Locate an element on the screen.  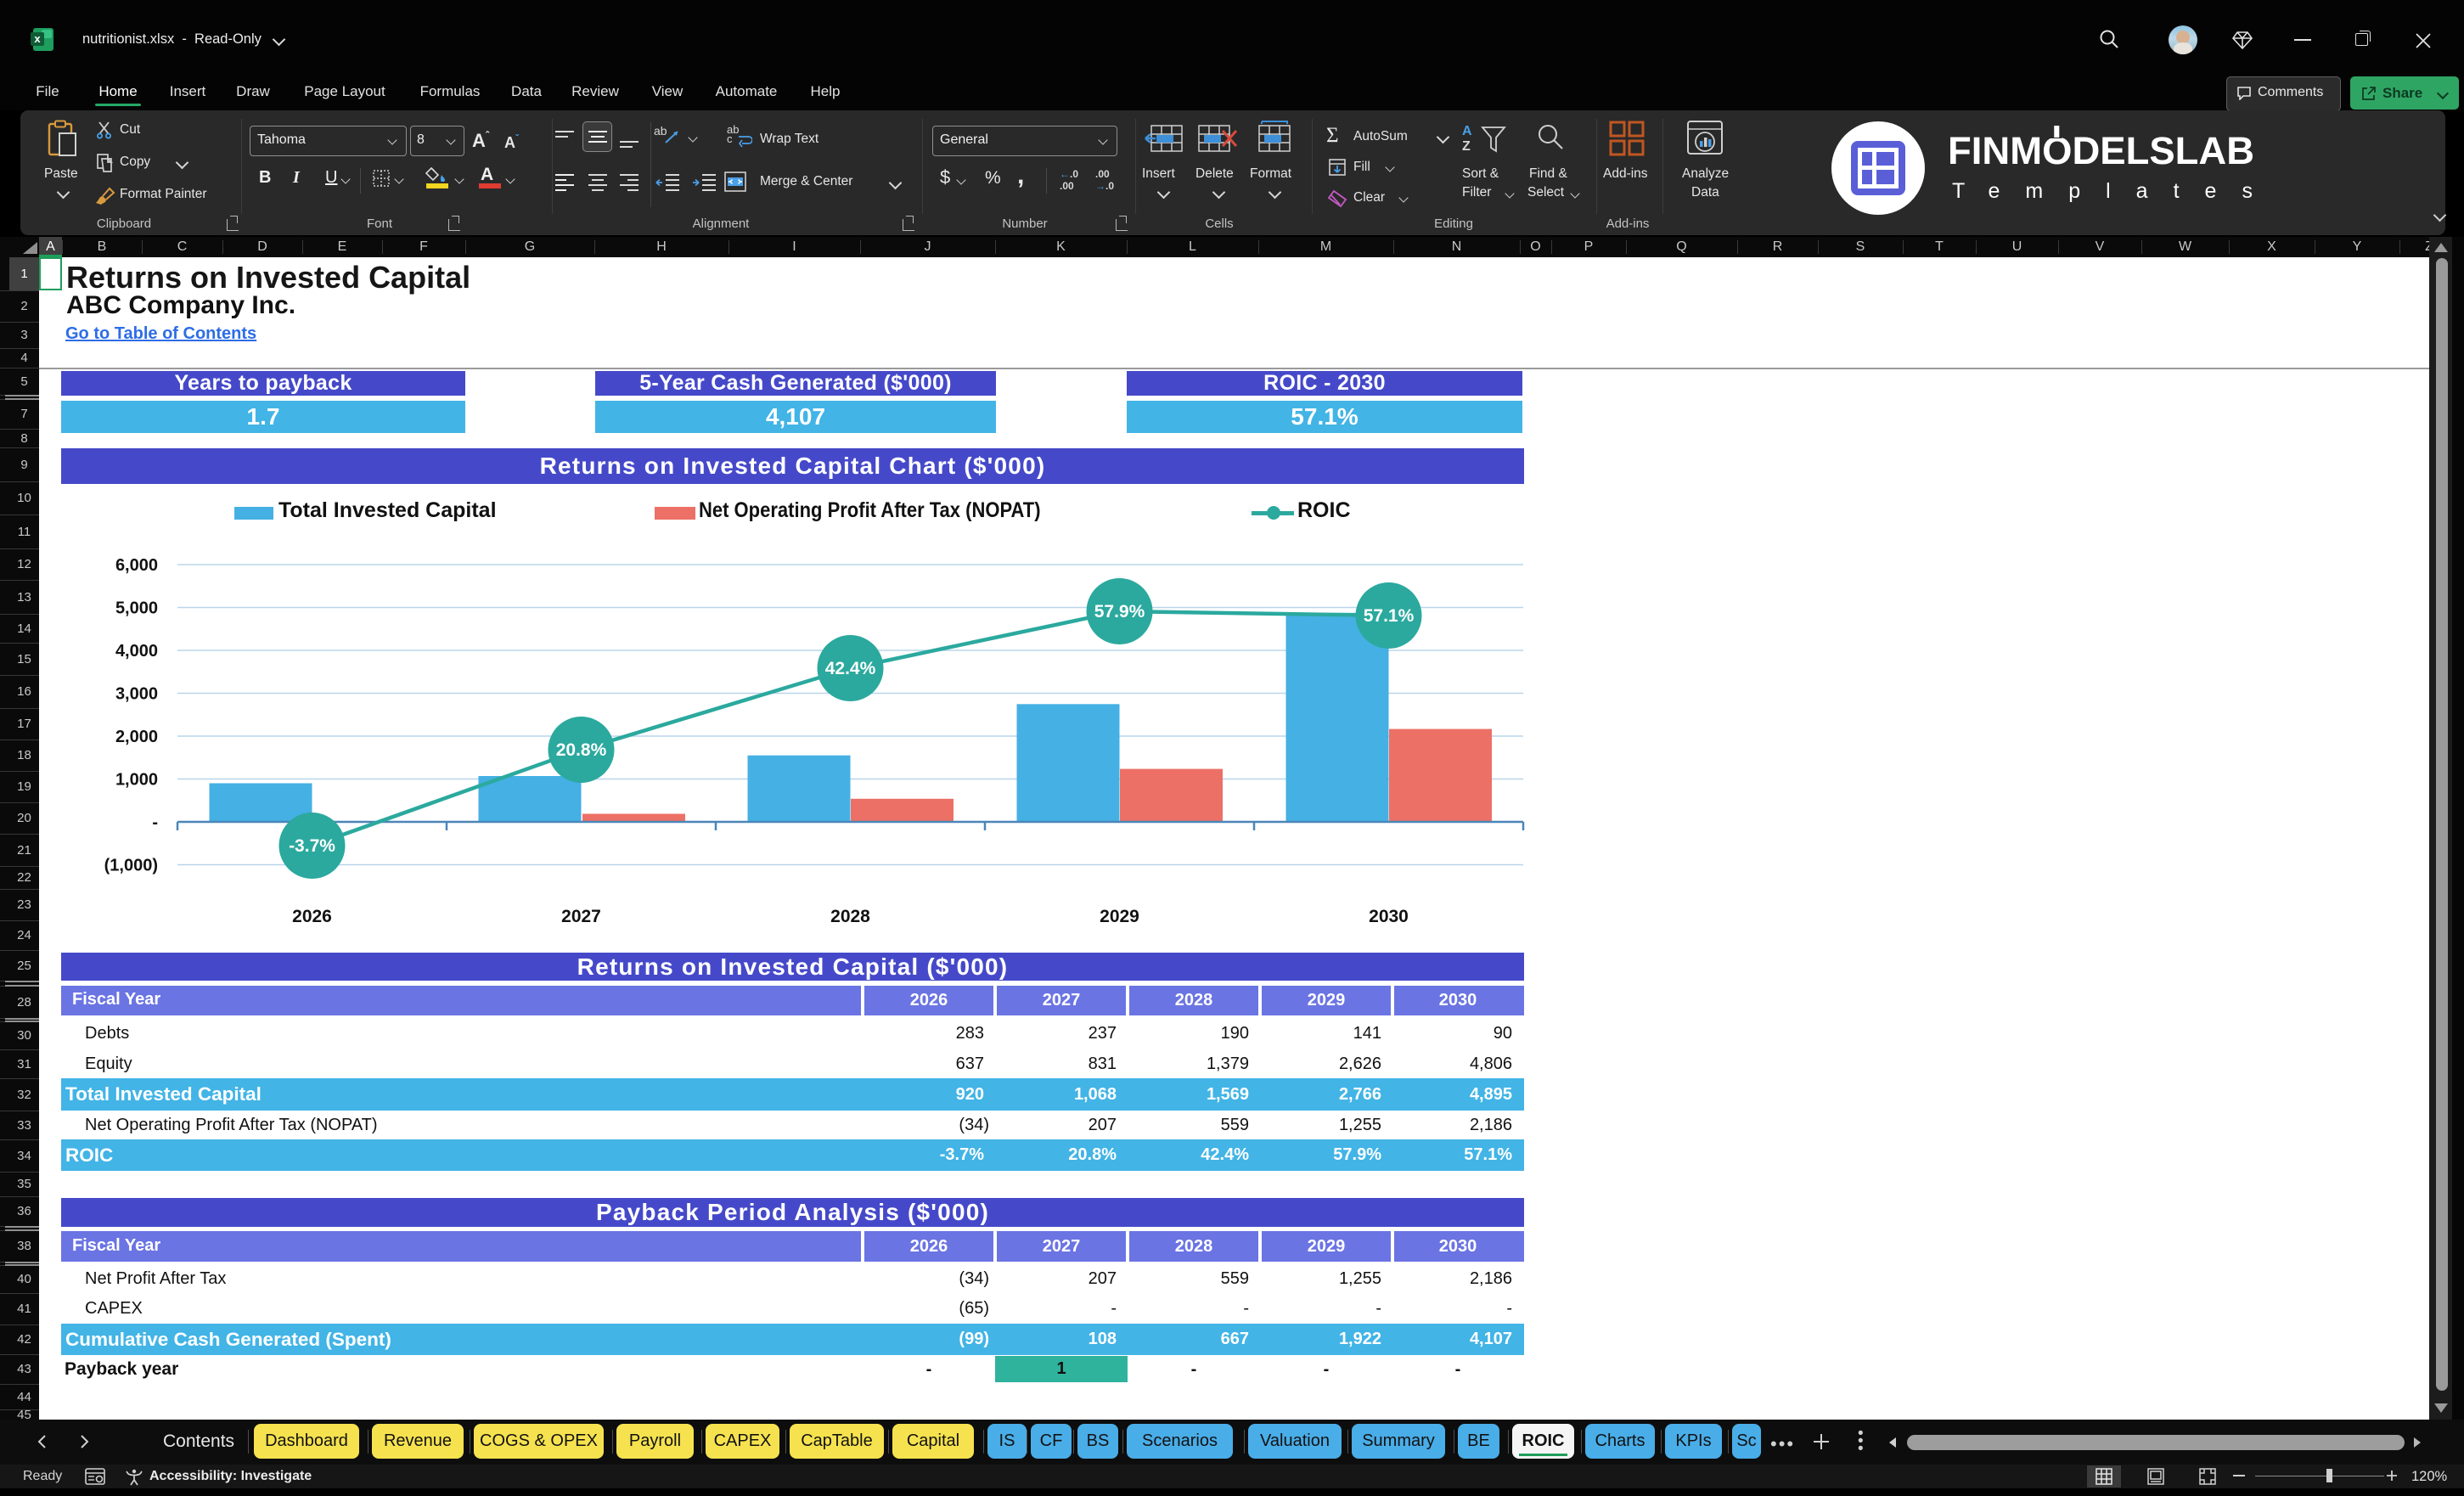
svg-text: 2,000 is located at coordinates (136, 737).